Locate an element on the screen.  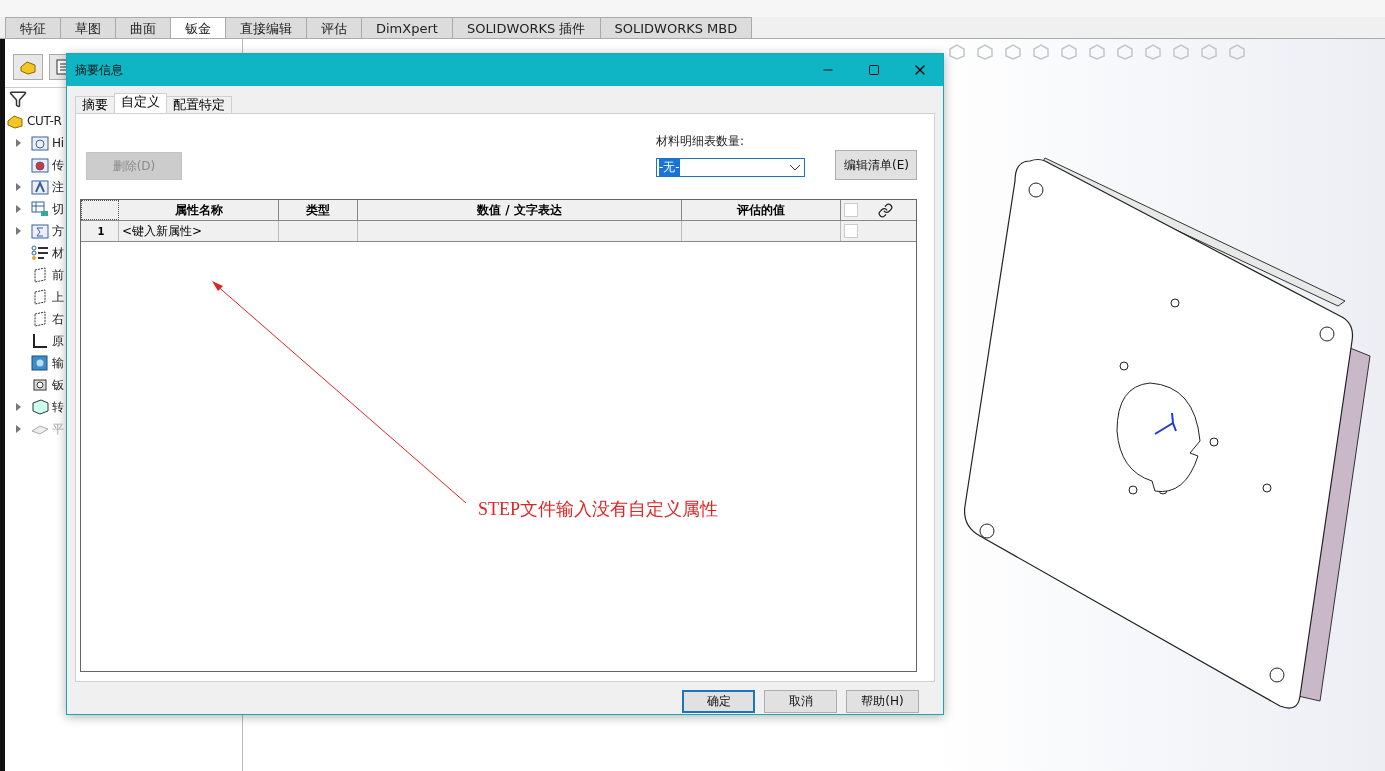
tree-item-label: 传 is located at coordinates (58, 165).